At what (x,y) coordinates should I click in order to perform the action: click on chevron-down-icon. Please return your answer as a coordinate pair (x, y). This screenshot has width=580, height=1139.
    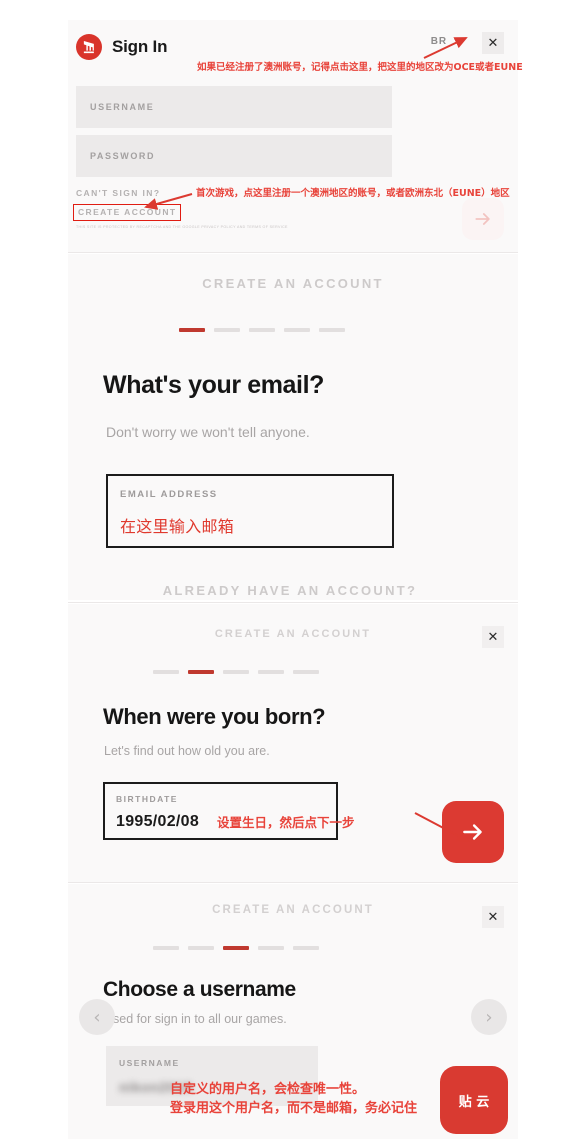
    Looking at the image, I should click on (459, 41).